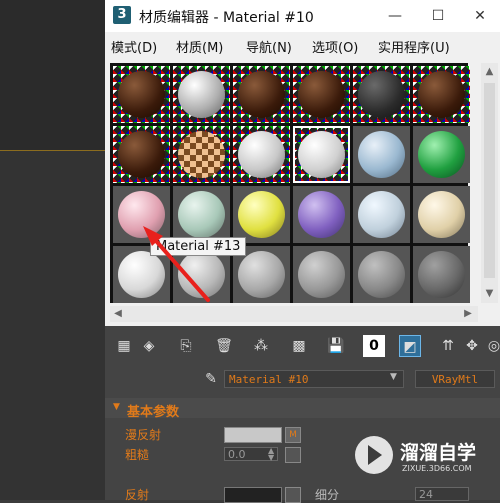 Image resolution: width=500 pixels, height=503 pixels. I want to click on watermark-logo: 溜溜自学 ZIXUE.3D66.COM, so click(426, 465).